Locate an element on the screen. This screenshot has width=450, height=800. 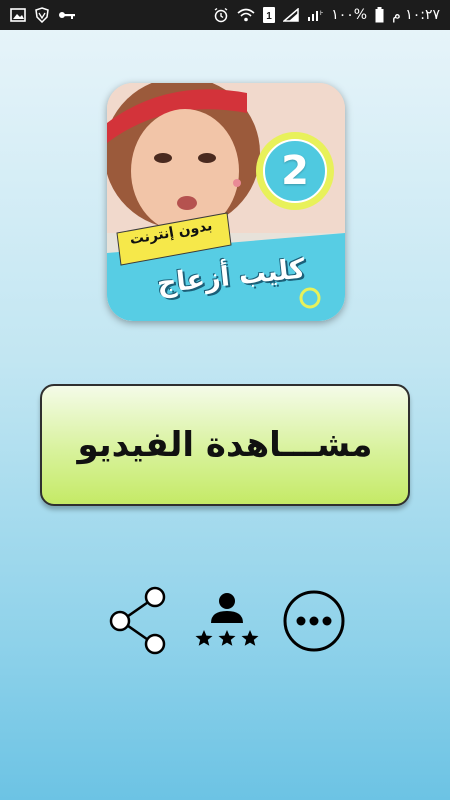
action-bar is located at coordinates (225, 625).